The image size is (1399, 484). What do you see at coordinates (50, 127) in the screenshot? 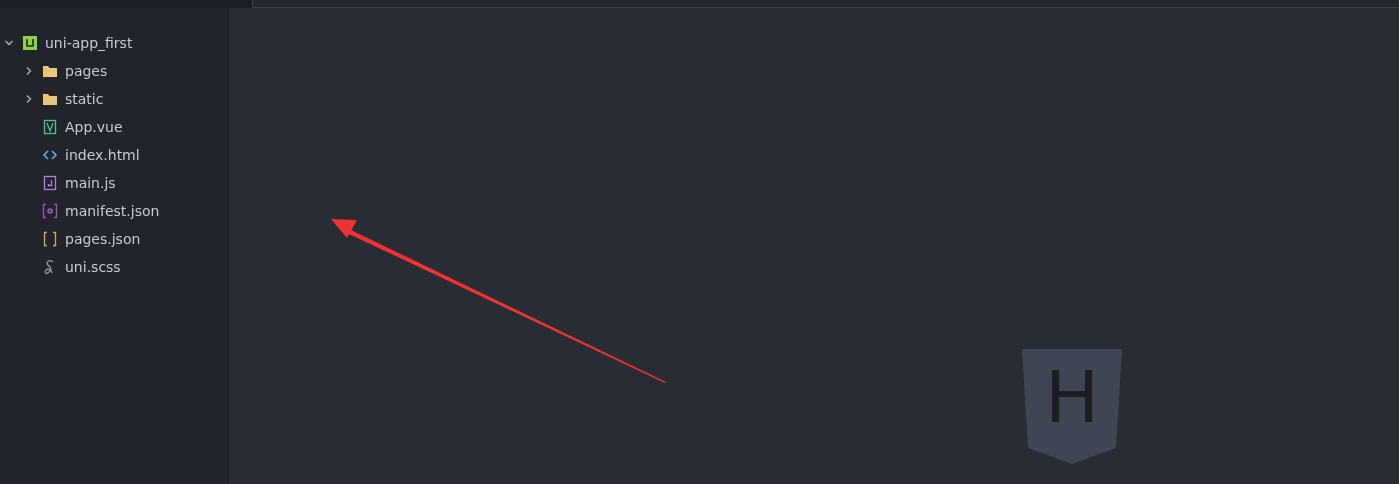
I see `vue-file-icon` at bounding box center [50, 127].